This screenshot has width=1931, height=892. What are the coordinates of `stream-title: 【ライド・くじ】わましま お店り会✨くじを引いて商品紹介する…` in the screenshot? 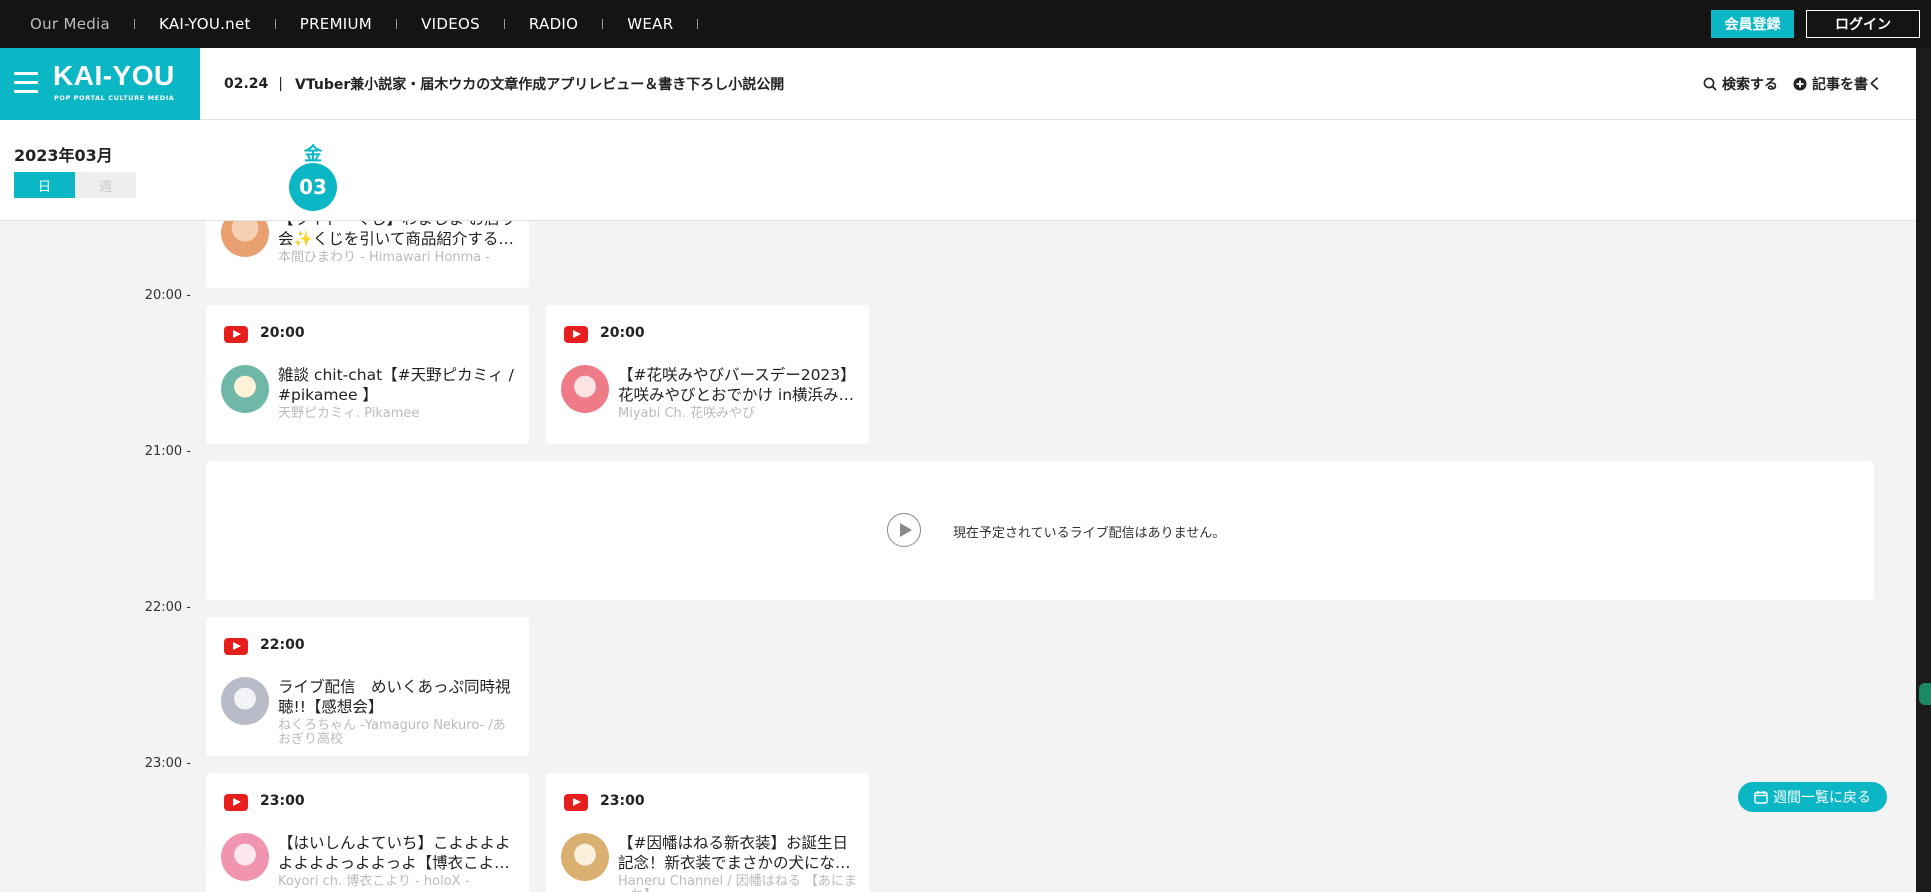 It's located at (396, 234).